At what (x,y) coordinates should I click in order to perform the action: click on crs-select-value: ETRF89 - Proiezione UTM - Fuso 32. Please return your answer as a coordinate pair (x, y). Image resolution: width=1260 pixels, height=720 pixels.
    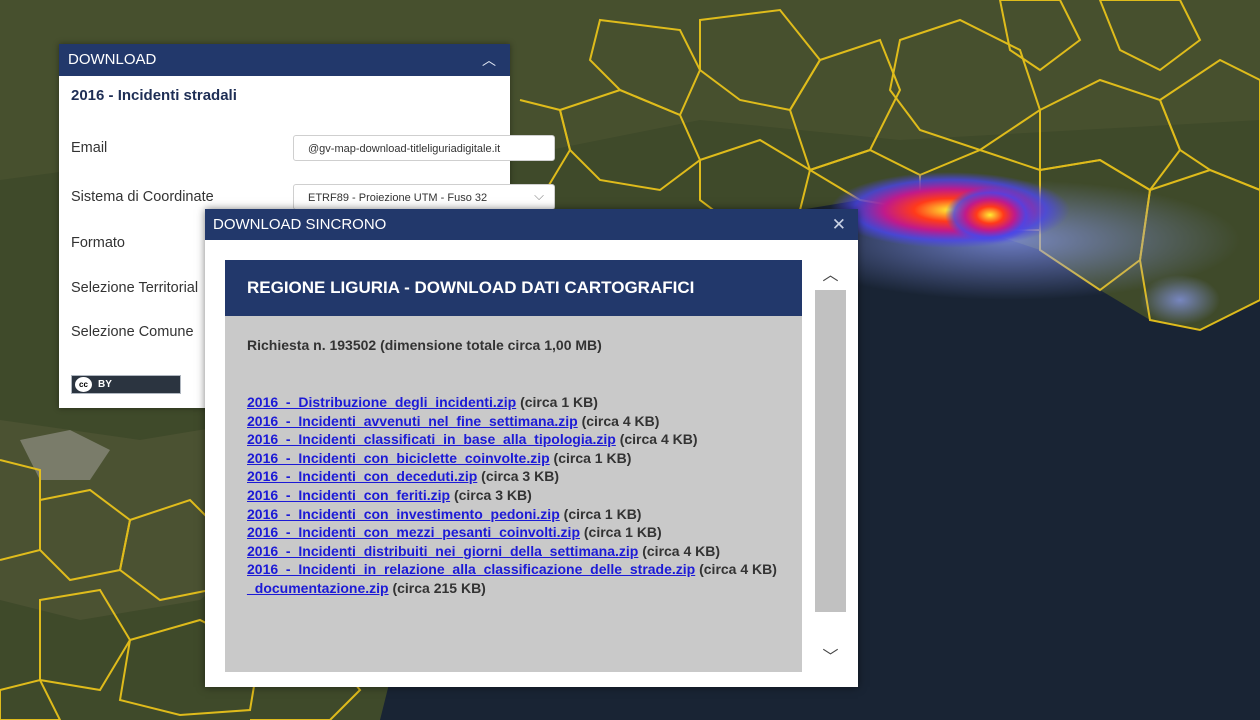
    Looking at the image, I should click on (398, 198).